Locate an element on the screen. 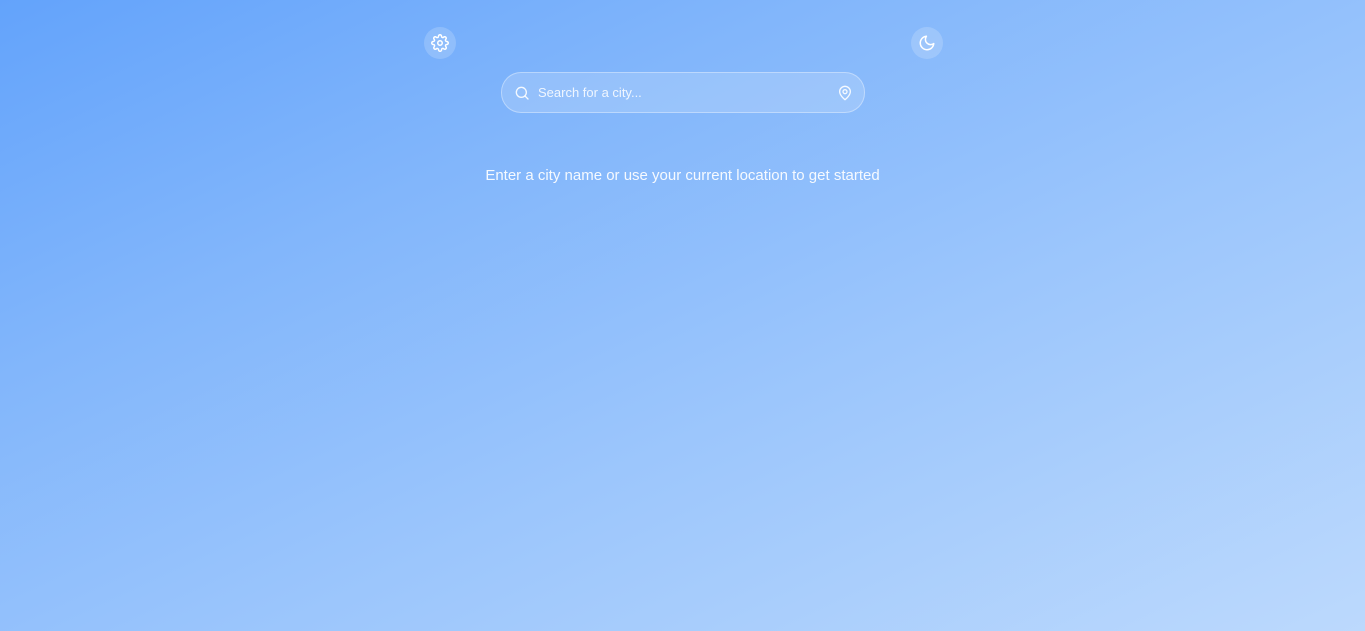  search-bar is located at coordinates (683, 92).